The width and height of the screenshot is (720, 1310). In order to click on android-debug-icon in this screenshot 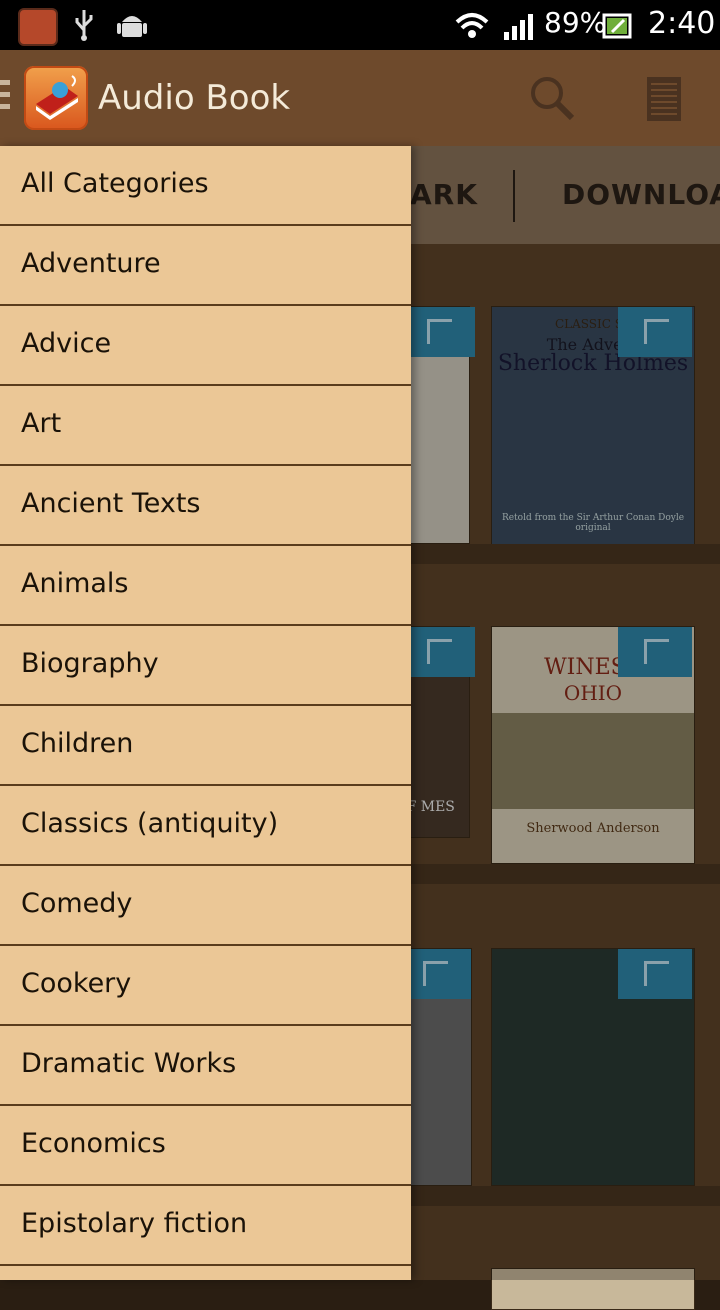, I will do `click(132, 26)`.